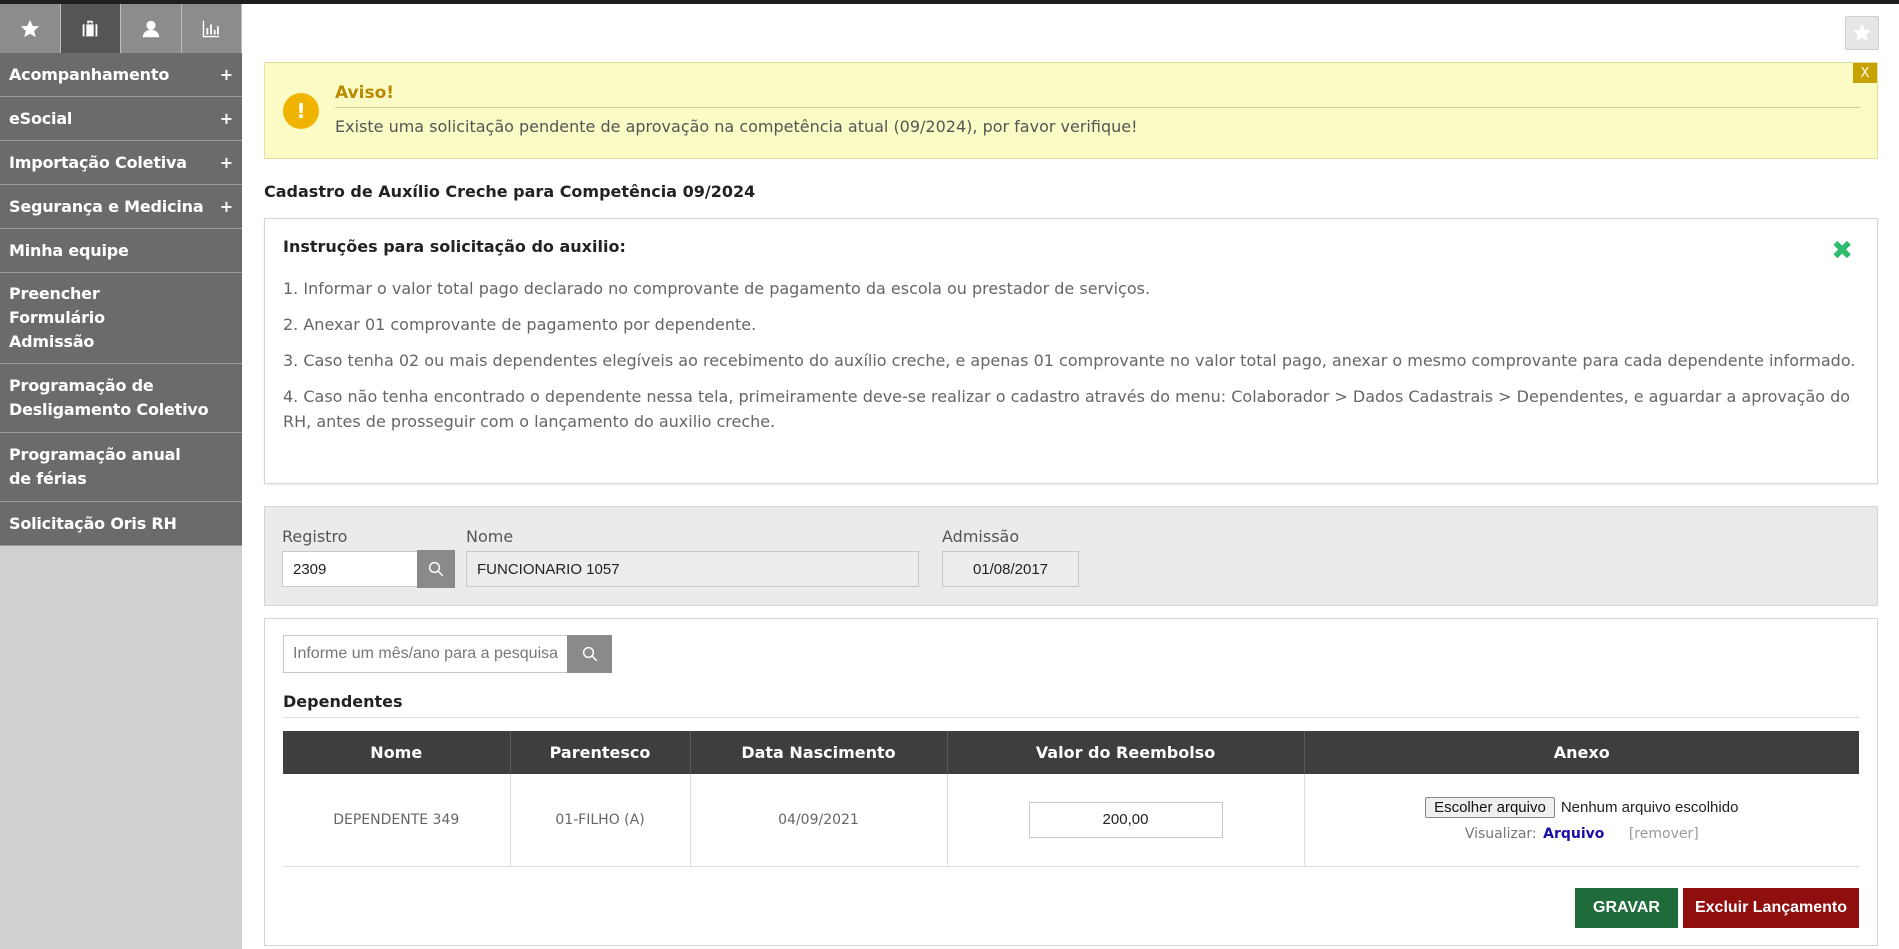 This screenshot has height=949, width=1899. Describe the element at coordinates (315, 536) in the screenshot. I see `registro-label: Registro` at that location.